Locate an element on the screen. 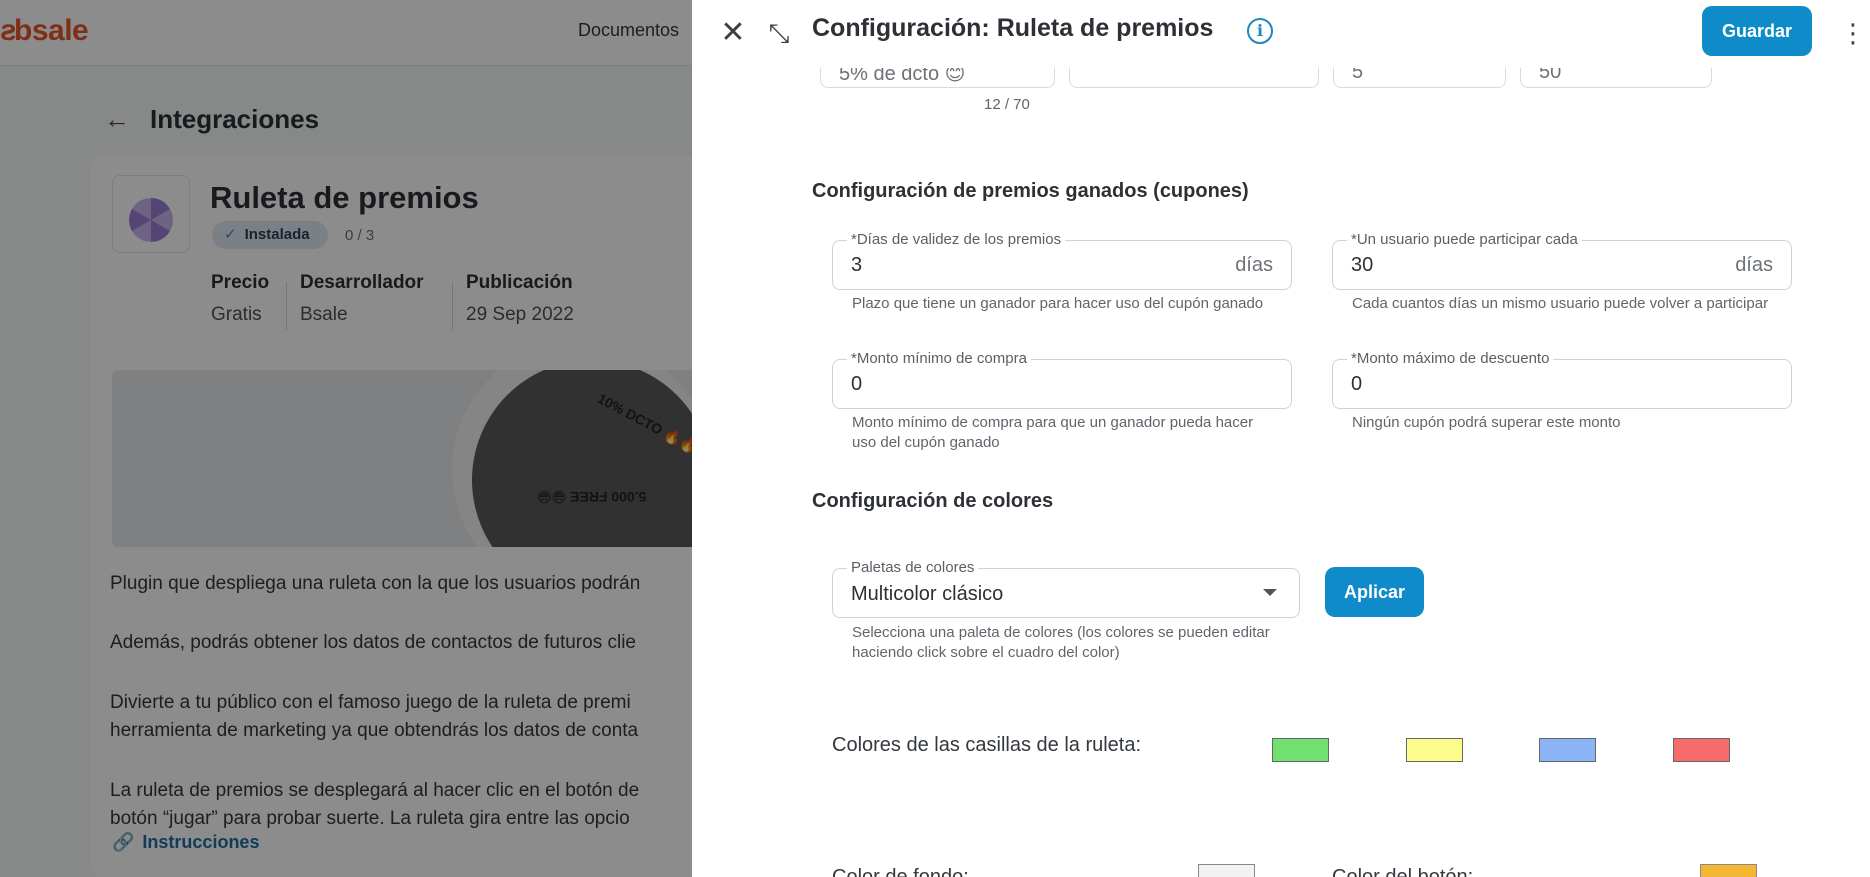 This screenshot has width=1870, height=877. chevron-down-icon is located at coordinates (1270, 592).